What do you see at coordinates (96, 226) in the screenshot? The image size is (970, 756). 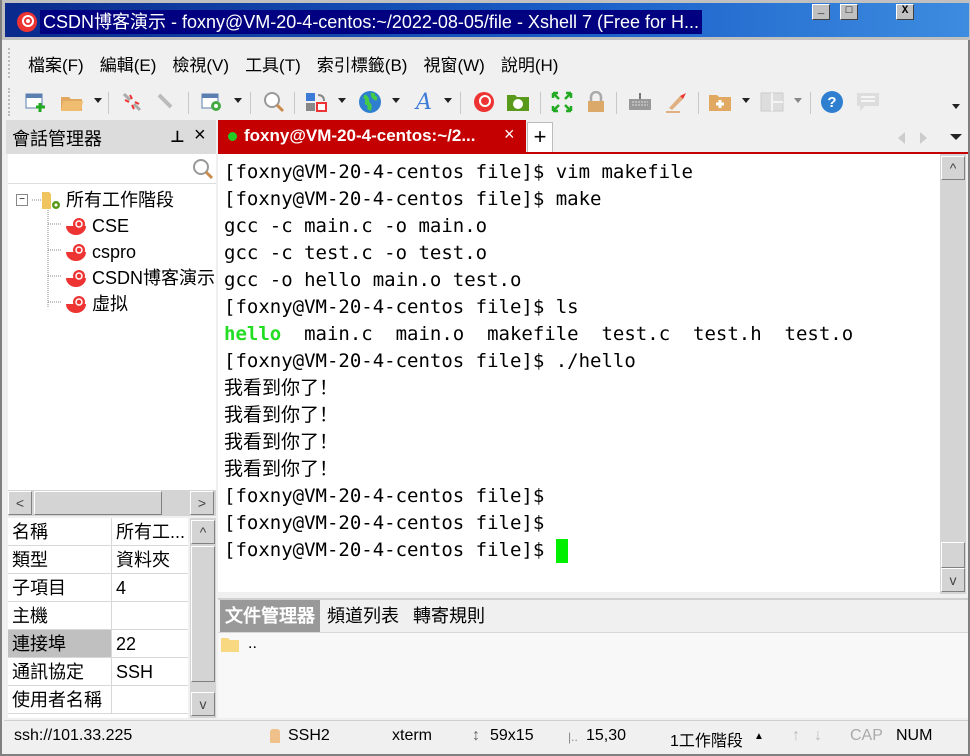 I see `tree-item-session: CSE` at bounding box center [96, 226].